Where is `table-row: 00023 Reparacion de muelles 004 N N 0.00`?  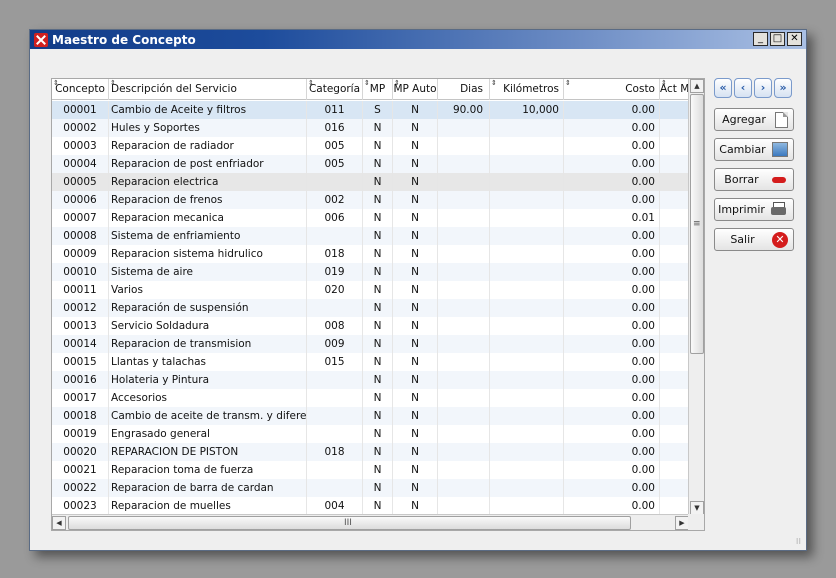
table-row: 00023 Reparacion de muelles 004 N N 0.00 is located at coordinates (370, 506).